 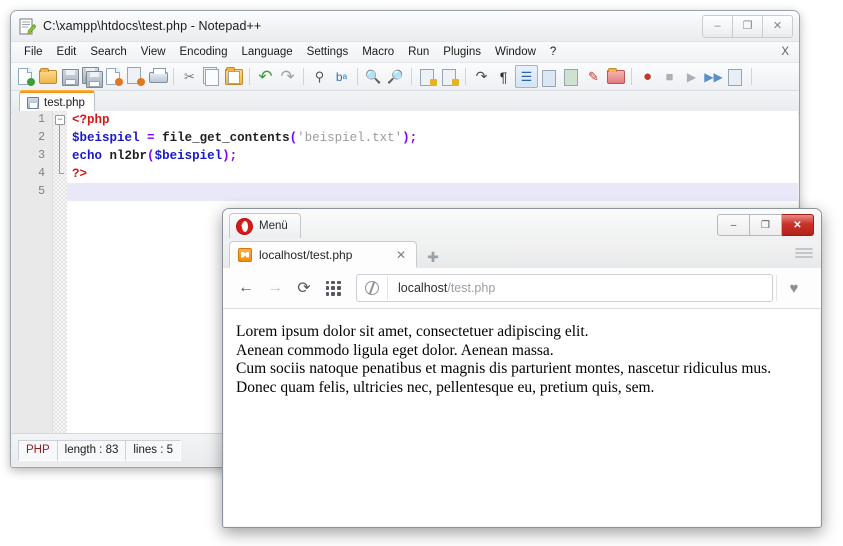 What do you see at coordinates (553, 52) in the screenshot?
I see `menu-item-help: ?` at bounding box center [553, 52].